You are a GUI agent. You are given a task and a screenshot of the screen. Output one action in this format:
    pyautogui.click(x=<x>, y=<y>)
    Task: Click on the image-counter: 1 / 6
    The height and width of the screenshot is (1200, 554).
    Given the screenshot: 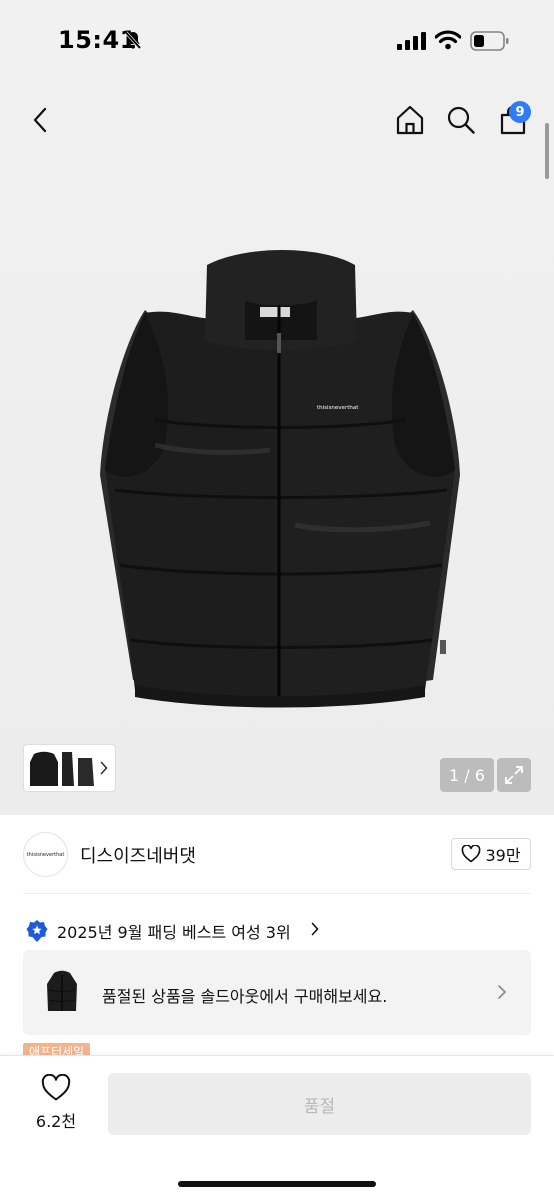 What is the action you would take?
    pyautogui.click(x=467, y=775)
    